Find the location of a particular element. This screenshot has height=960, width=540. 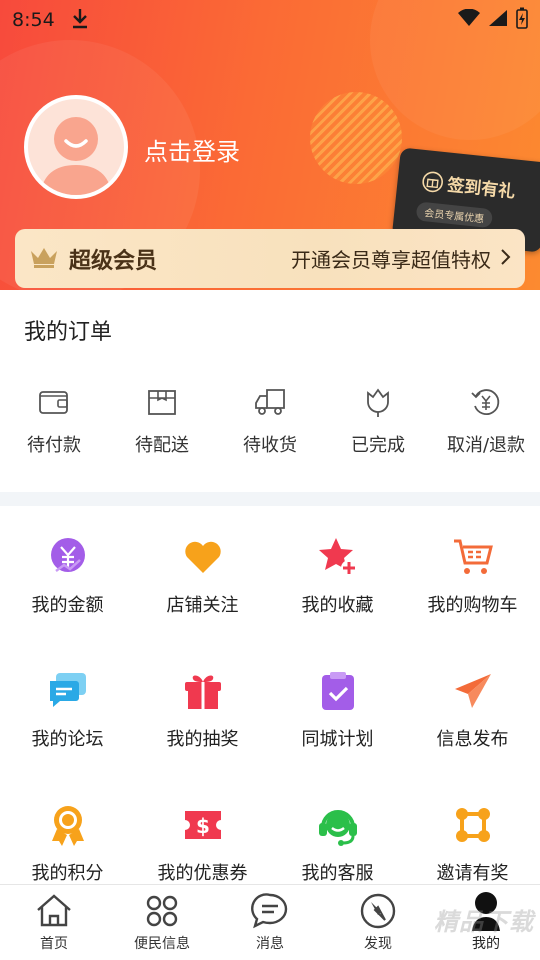

service-lottery: 我的抽奖 is located at coordinates (202, 736).